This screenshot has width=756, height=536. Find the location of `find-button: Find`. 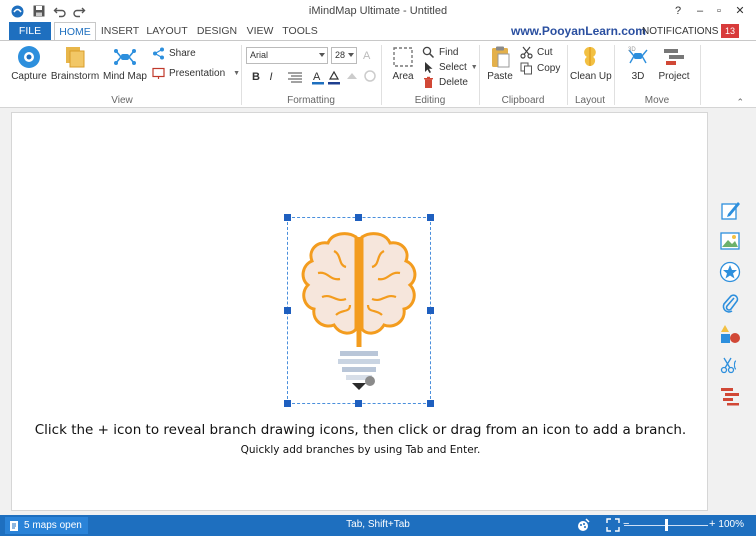

find-button: Find is located at coordinates (440, 52).